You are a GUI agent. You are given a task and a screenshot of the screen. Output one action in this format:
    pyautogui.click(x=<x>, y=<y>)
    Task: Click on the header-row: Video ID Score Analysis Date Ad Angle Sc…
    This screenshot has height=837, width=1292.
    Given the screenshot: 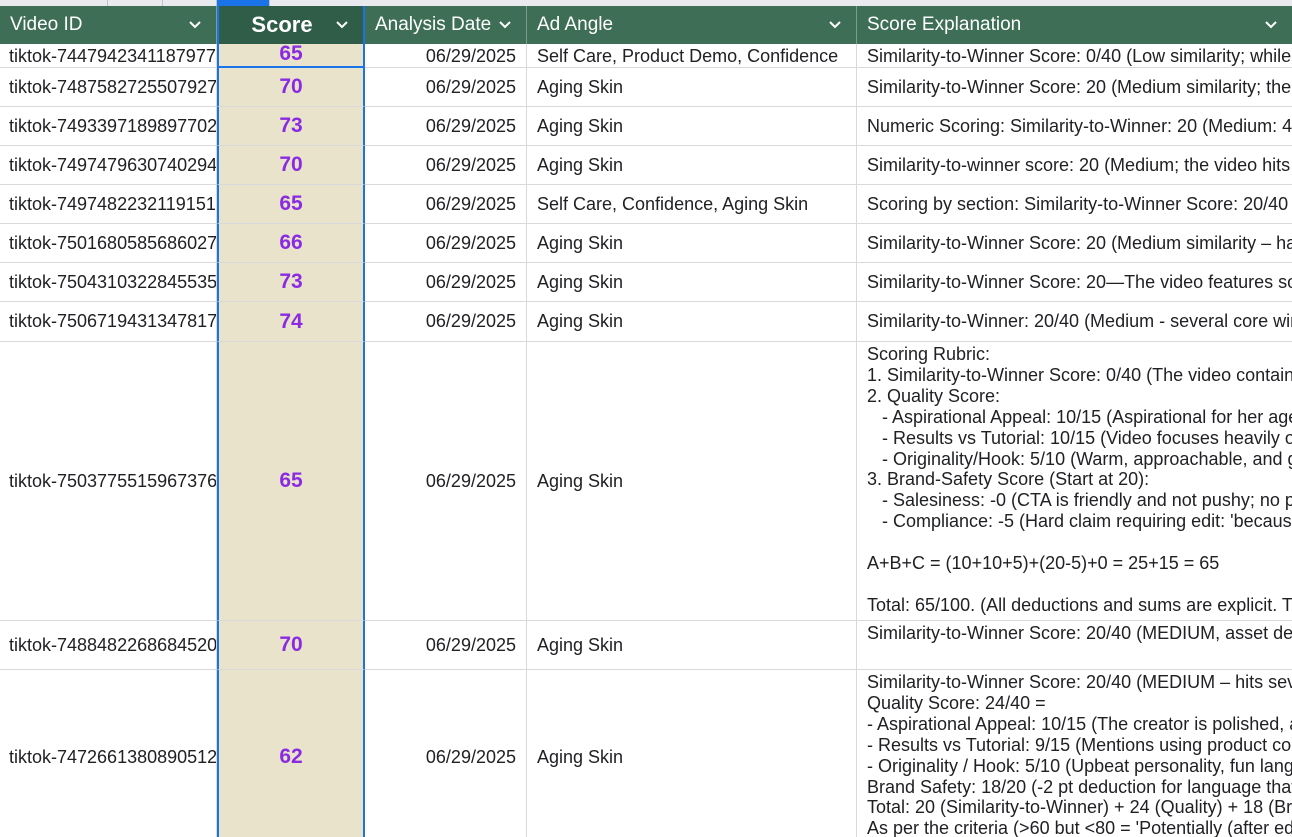 What is the action you would take?
    pyautogui.click(x=646, y=25)
    